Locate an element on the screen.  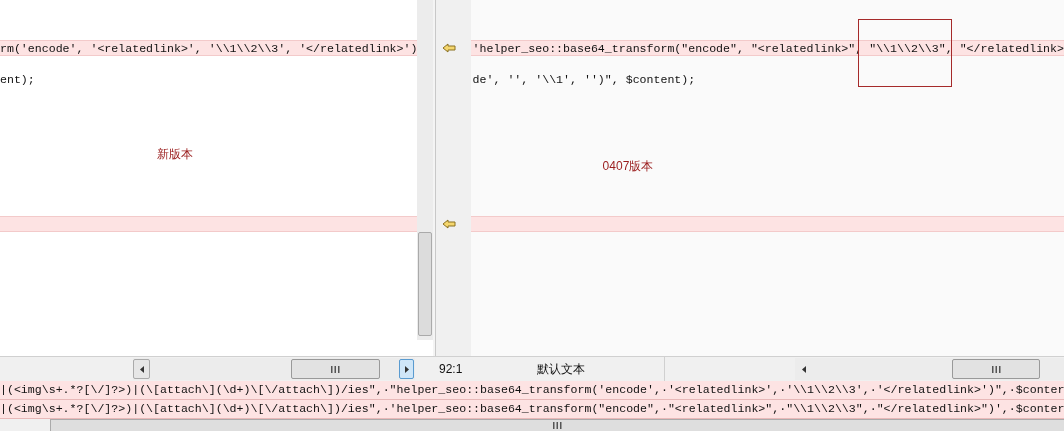
right-triangle-icon is located at coordinates (406, 369).